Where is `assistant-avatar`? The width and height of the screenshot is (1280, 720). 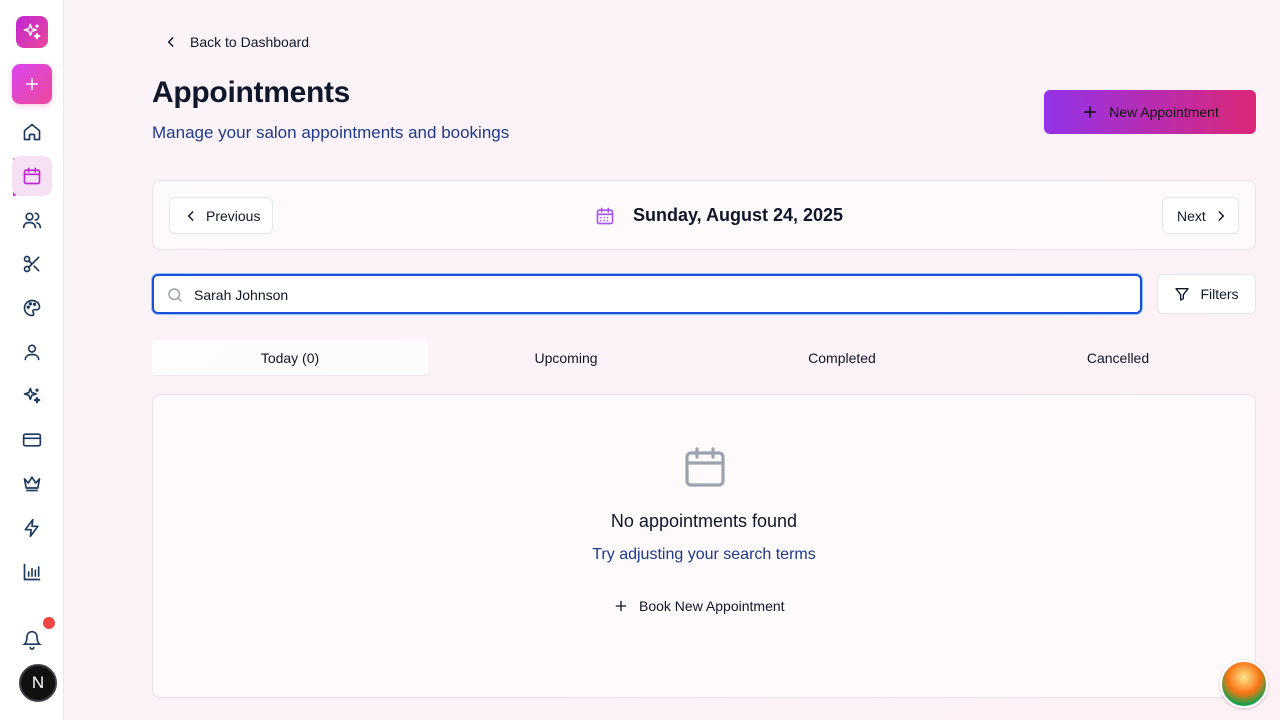 assistant-avatar is located at coordinates (1244, 684).